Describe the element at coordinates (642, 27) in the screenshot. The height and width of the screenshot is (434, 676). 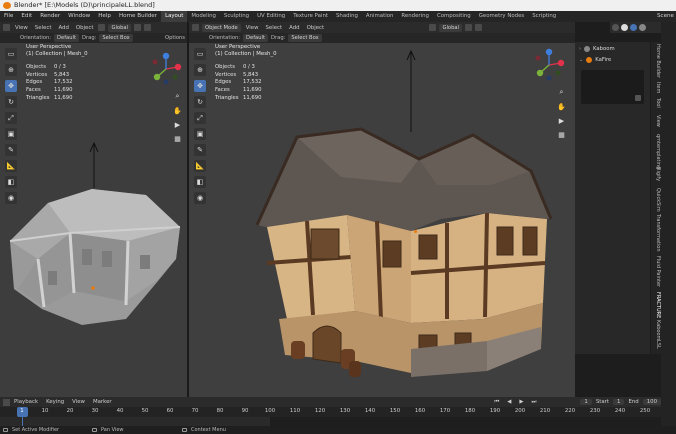
I see `rendered-shading-icon` at that location.